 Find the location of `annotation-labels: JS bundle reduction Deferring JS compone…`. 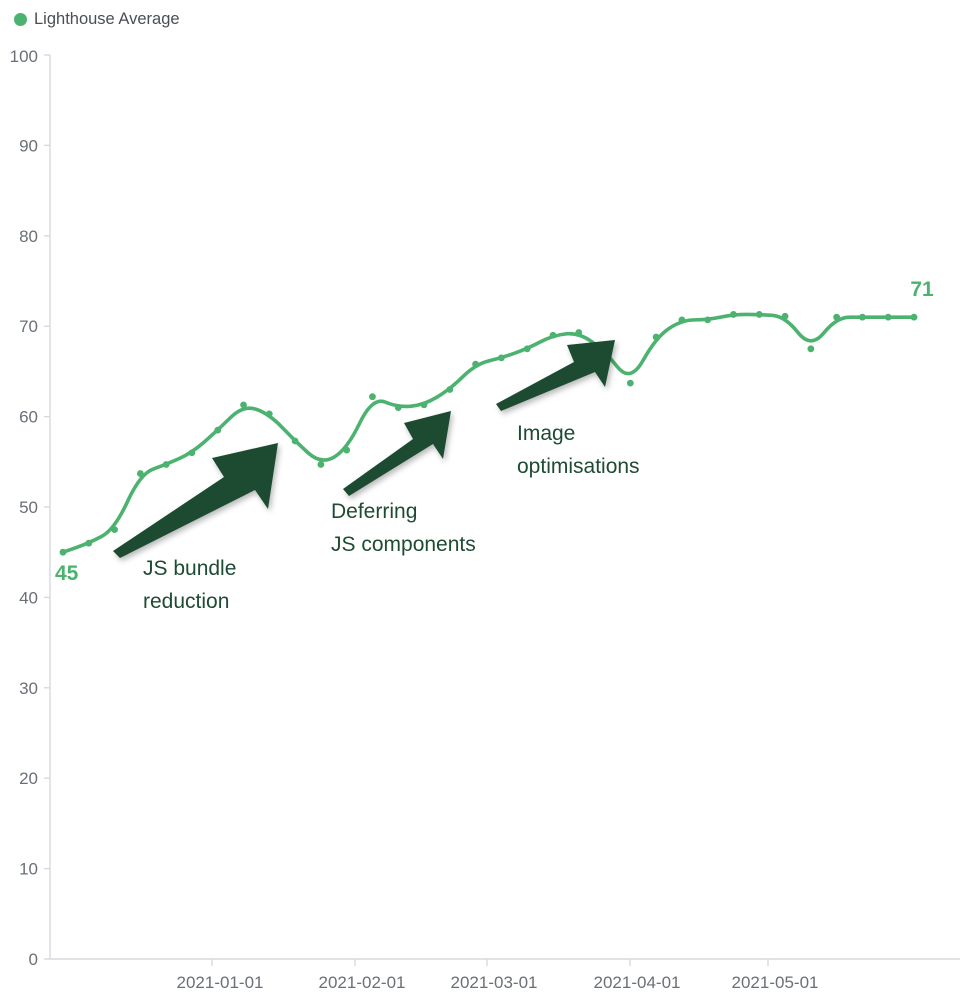

annotation-labels: JS bundle reduction Deferring JS compone… is located at coordinates (391, 517).